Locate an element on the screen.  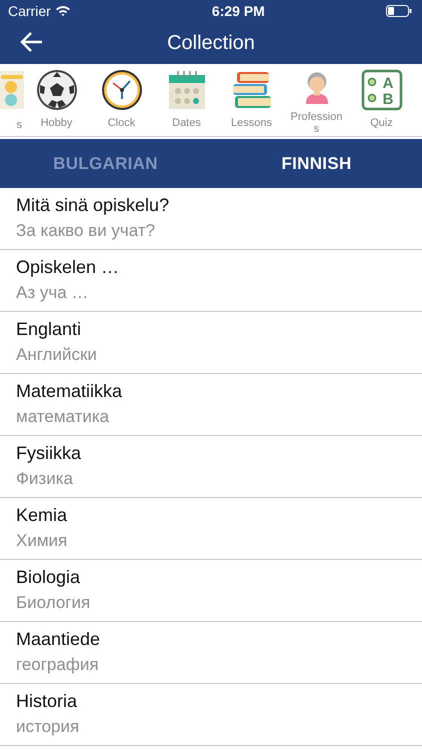
category-item: Lessons is located at coordinates (251, 100).